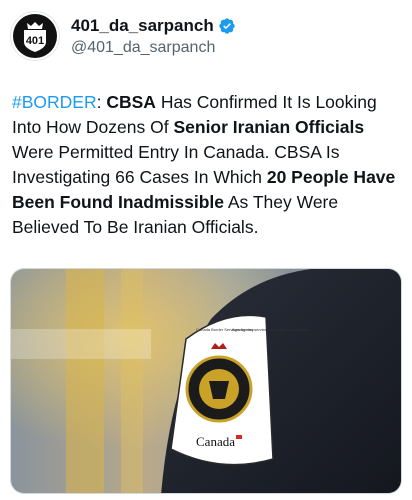 The width and height of the screenshot is (412, 500). I want to click on canada-wordmark: Canada, so click(215, 441).